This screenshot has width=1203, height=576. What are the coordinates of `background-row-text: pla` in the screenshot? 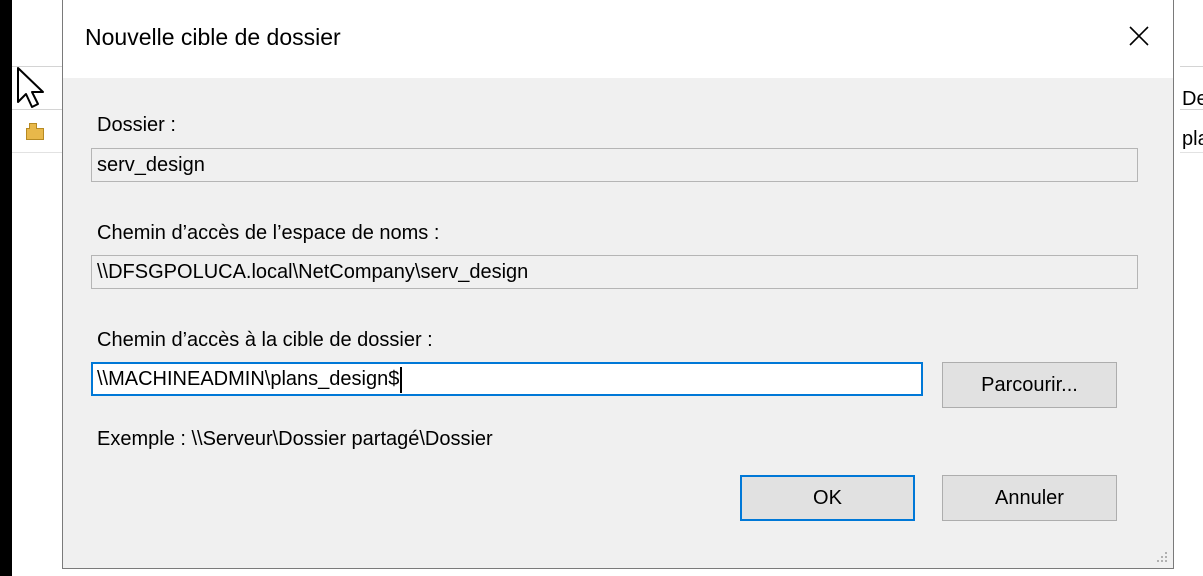 It's located at (1192, 139).